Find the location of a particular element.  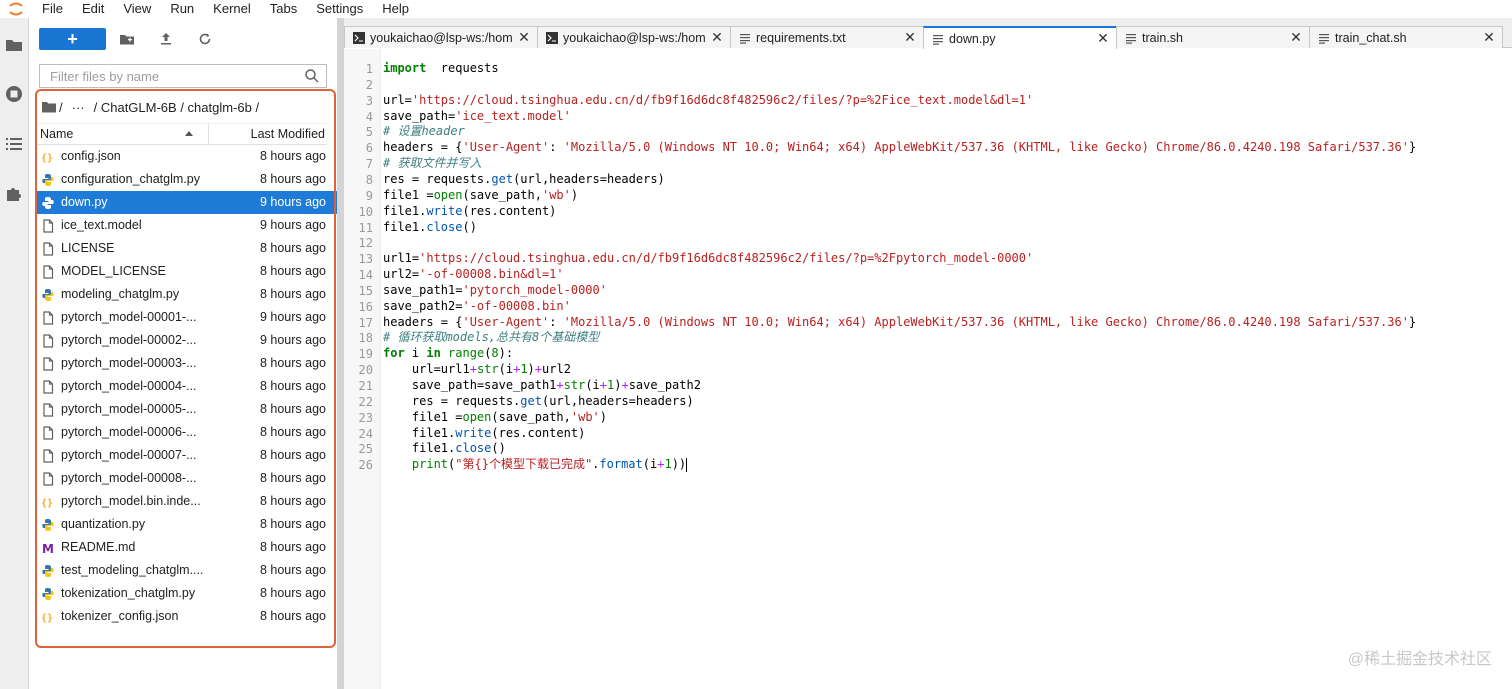

file-row: pytorch_model-00007-... 8 hours ago is located at coordinates (187, 455).